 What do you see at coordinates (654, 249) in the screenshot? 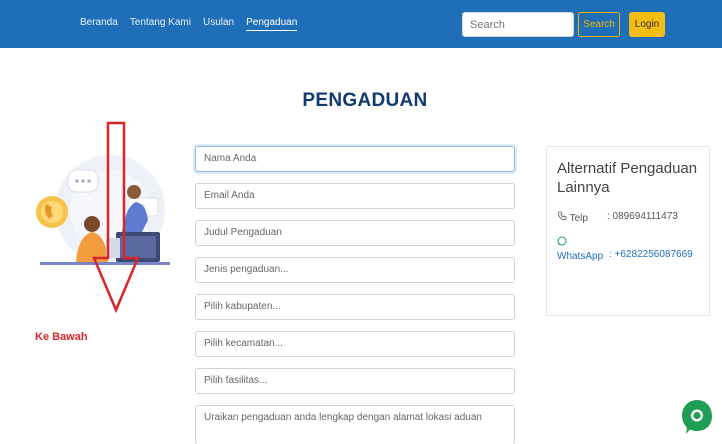
I see `whatsapp-value: : +6282256087669` at bounding box center [654, 249].